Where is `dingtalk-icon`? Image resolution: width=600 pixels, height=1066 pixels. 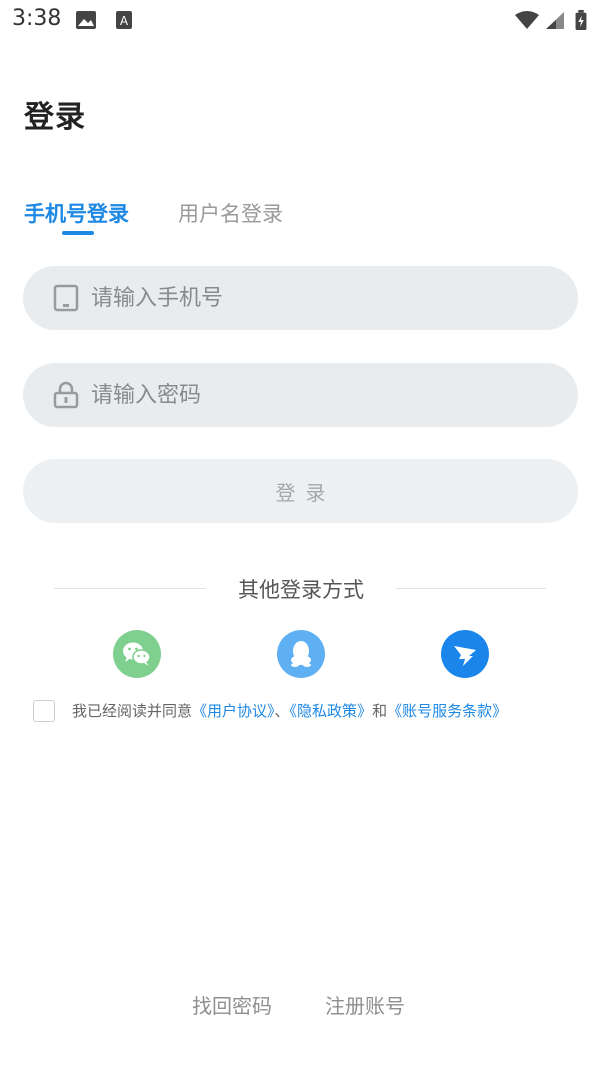 dingtalk-icon is located at coordinates (465, 656).